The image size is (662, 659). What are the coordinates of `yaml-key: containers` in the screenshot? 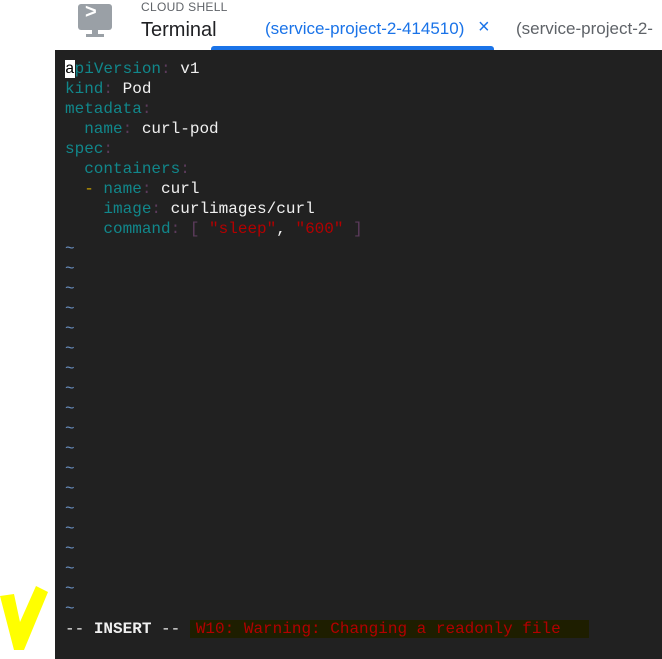 It's located at (132, 169).